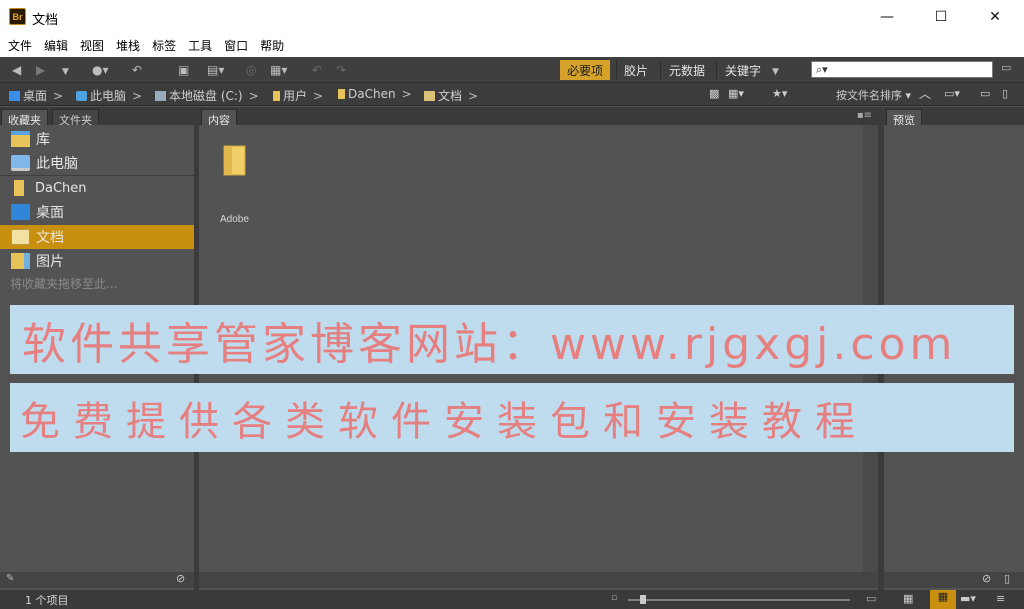  What do you see at coordinates (16, 70) in the screenshot?
I see `back-arrow-icon: ◀` at bounding box center [16, 70].